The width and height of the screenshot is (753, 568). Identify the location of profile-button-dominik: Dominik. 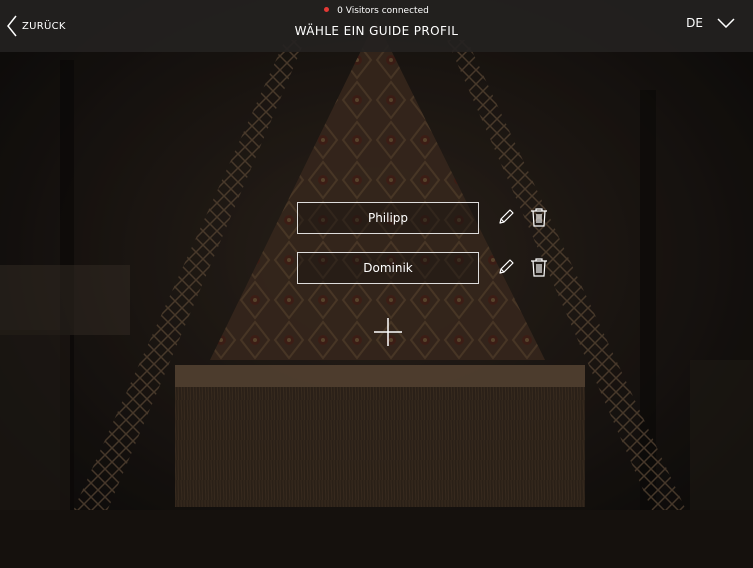
(388, 268).